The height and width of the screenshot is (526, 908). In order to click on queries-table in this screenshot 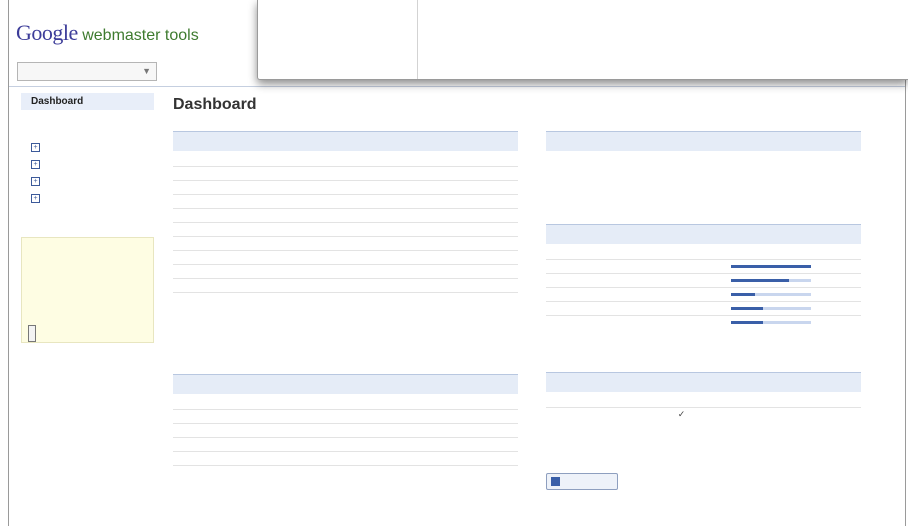, I will do `click(345, 228)`.